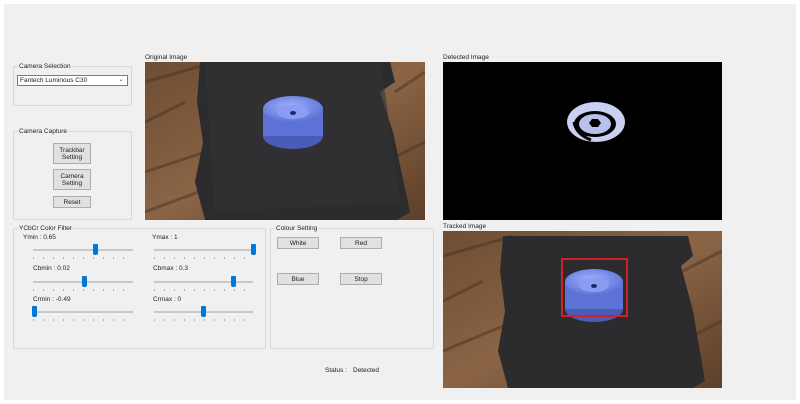 Image resolution: width=800 pixels, height=404 pixels. What do you see at coordinates (43, 131) in the screenshot?
I see `camera-capture-label: Camera Capture` at bounding box center [43, 131].